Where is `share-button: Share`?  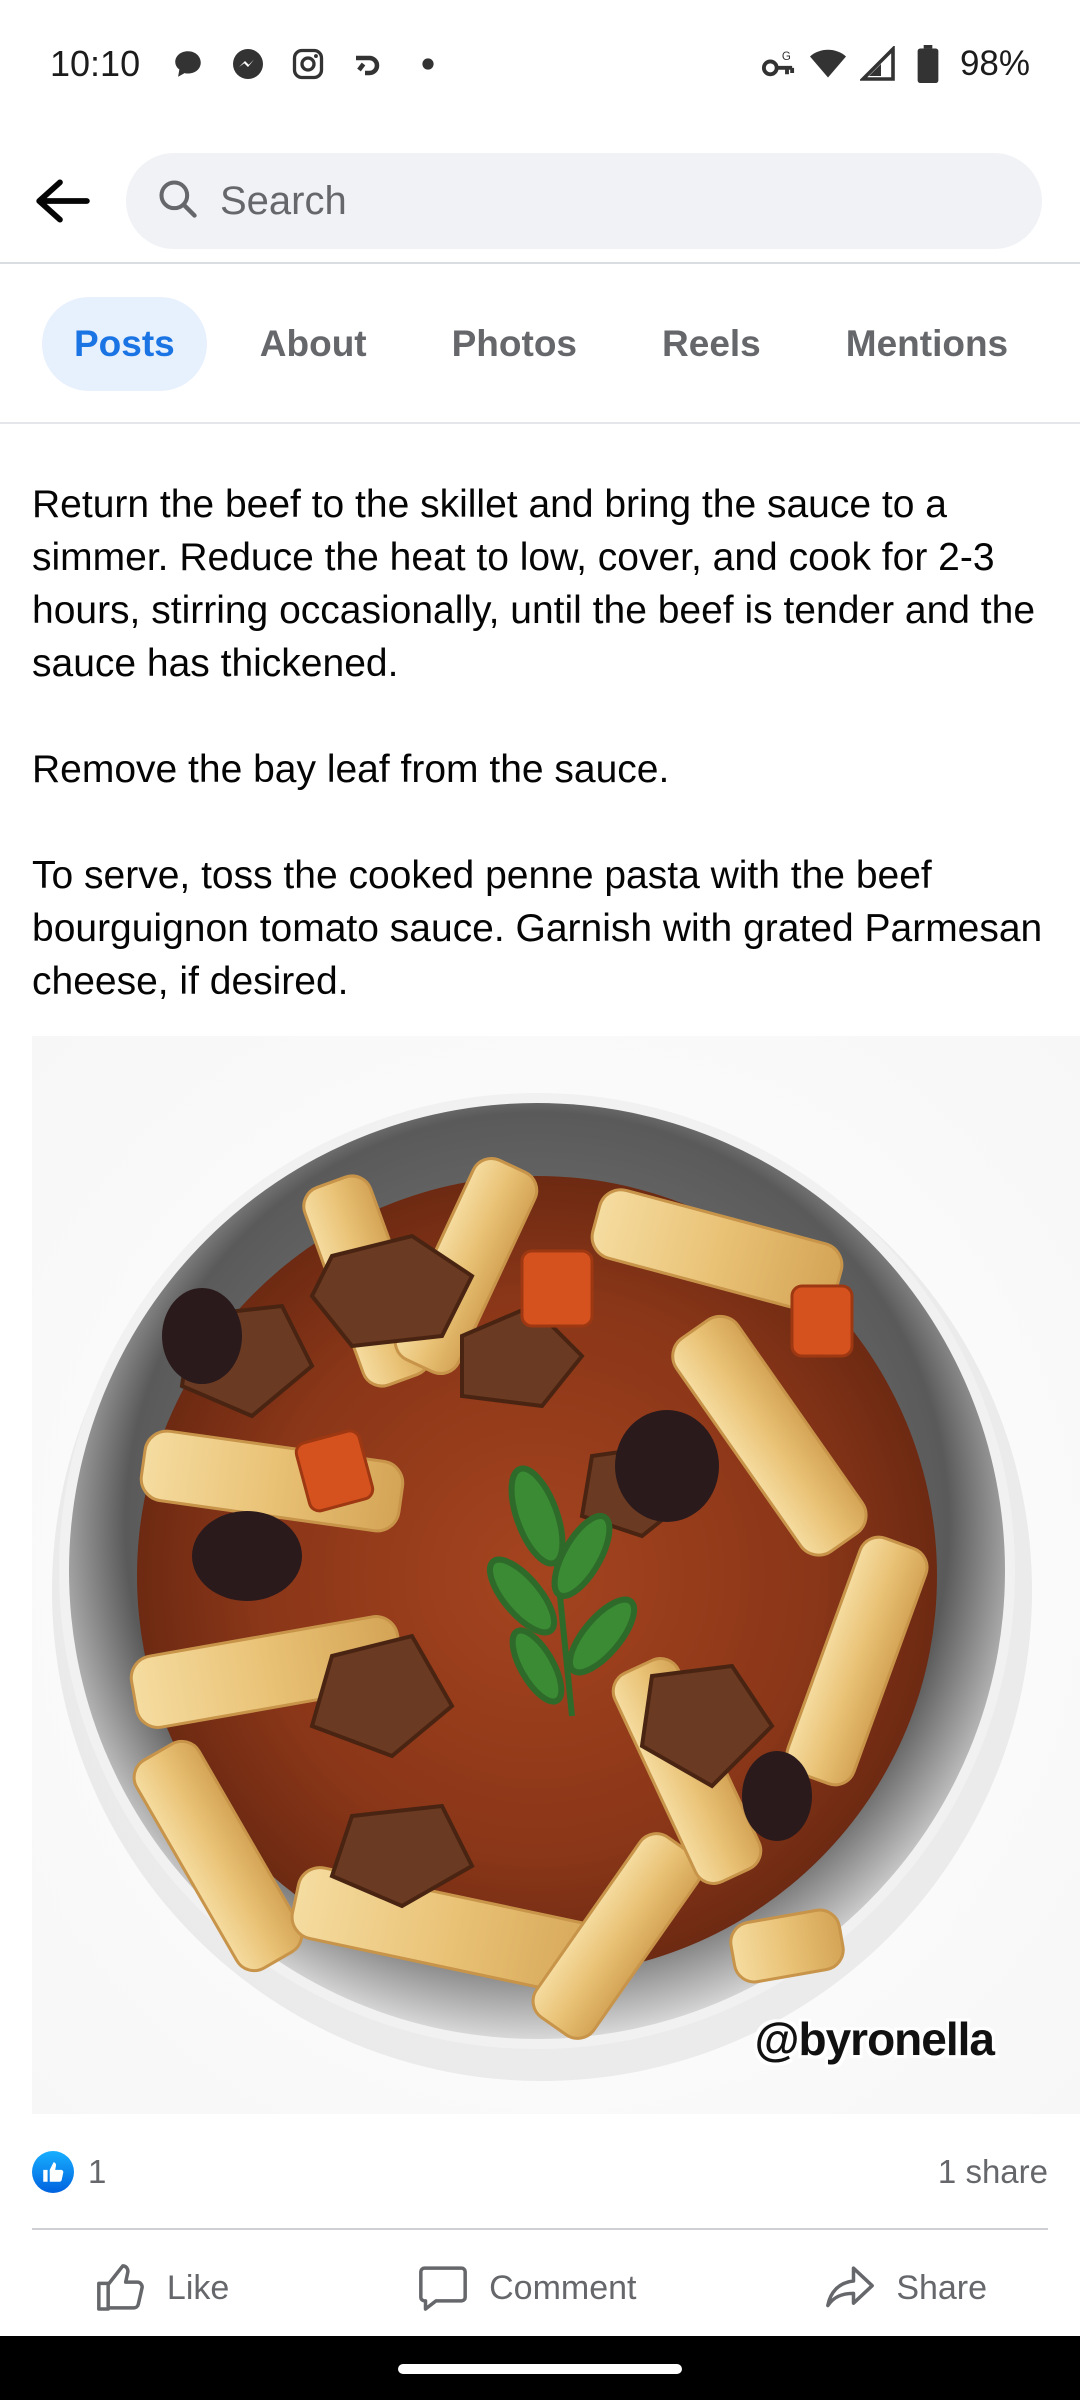
share-button: Share is located at coordinates (904, 2288).